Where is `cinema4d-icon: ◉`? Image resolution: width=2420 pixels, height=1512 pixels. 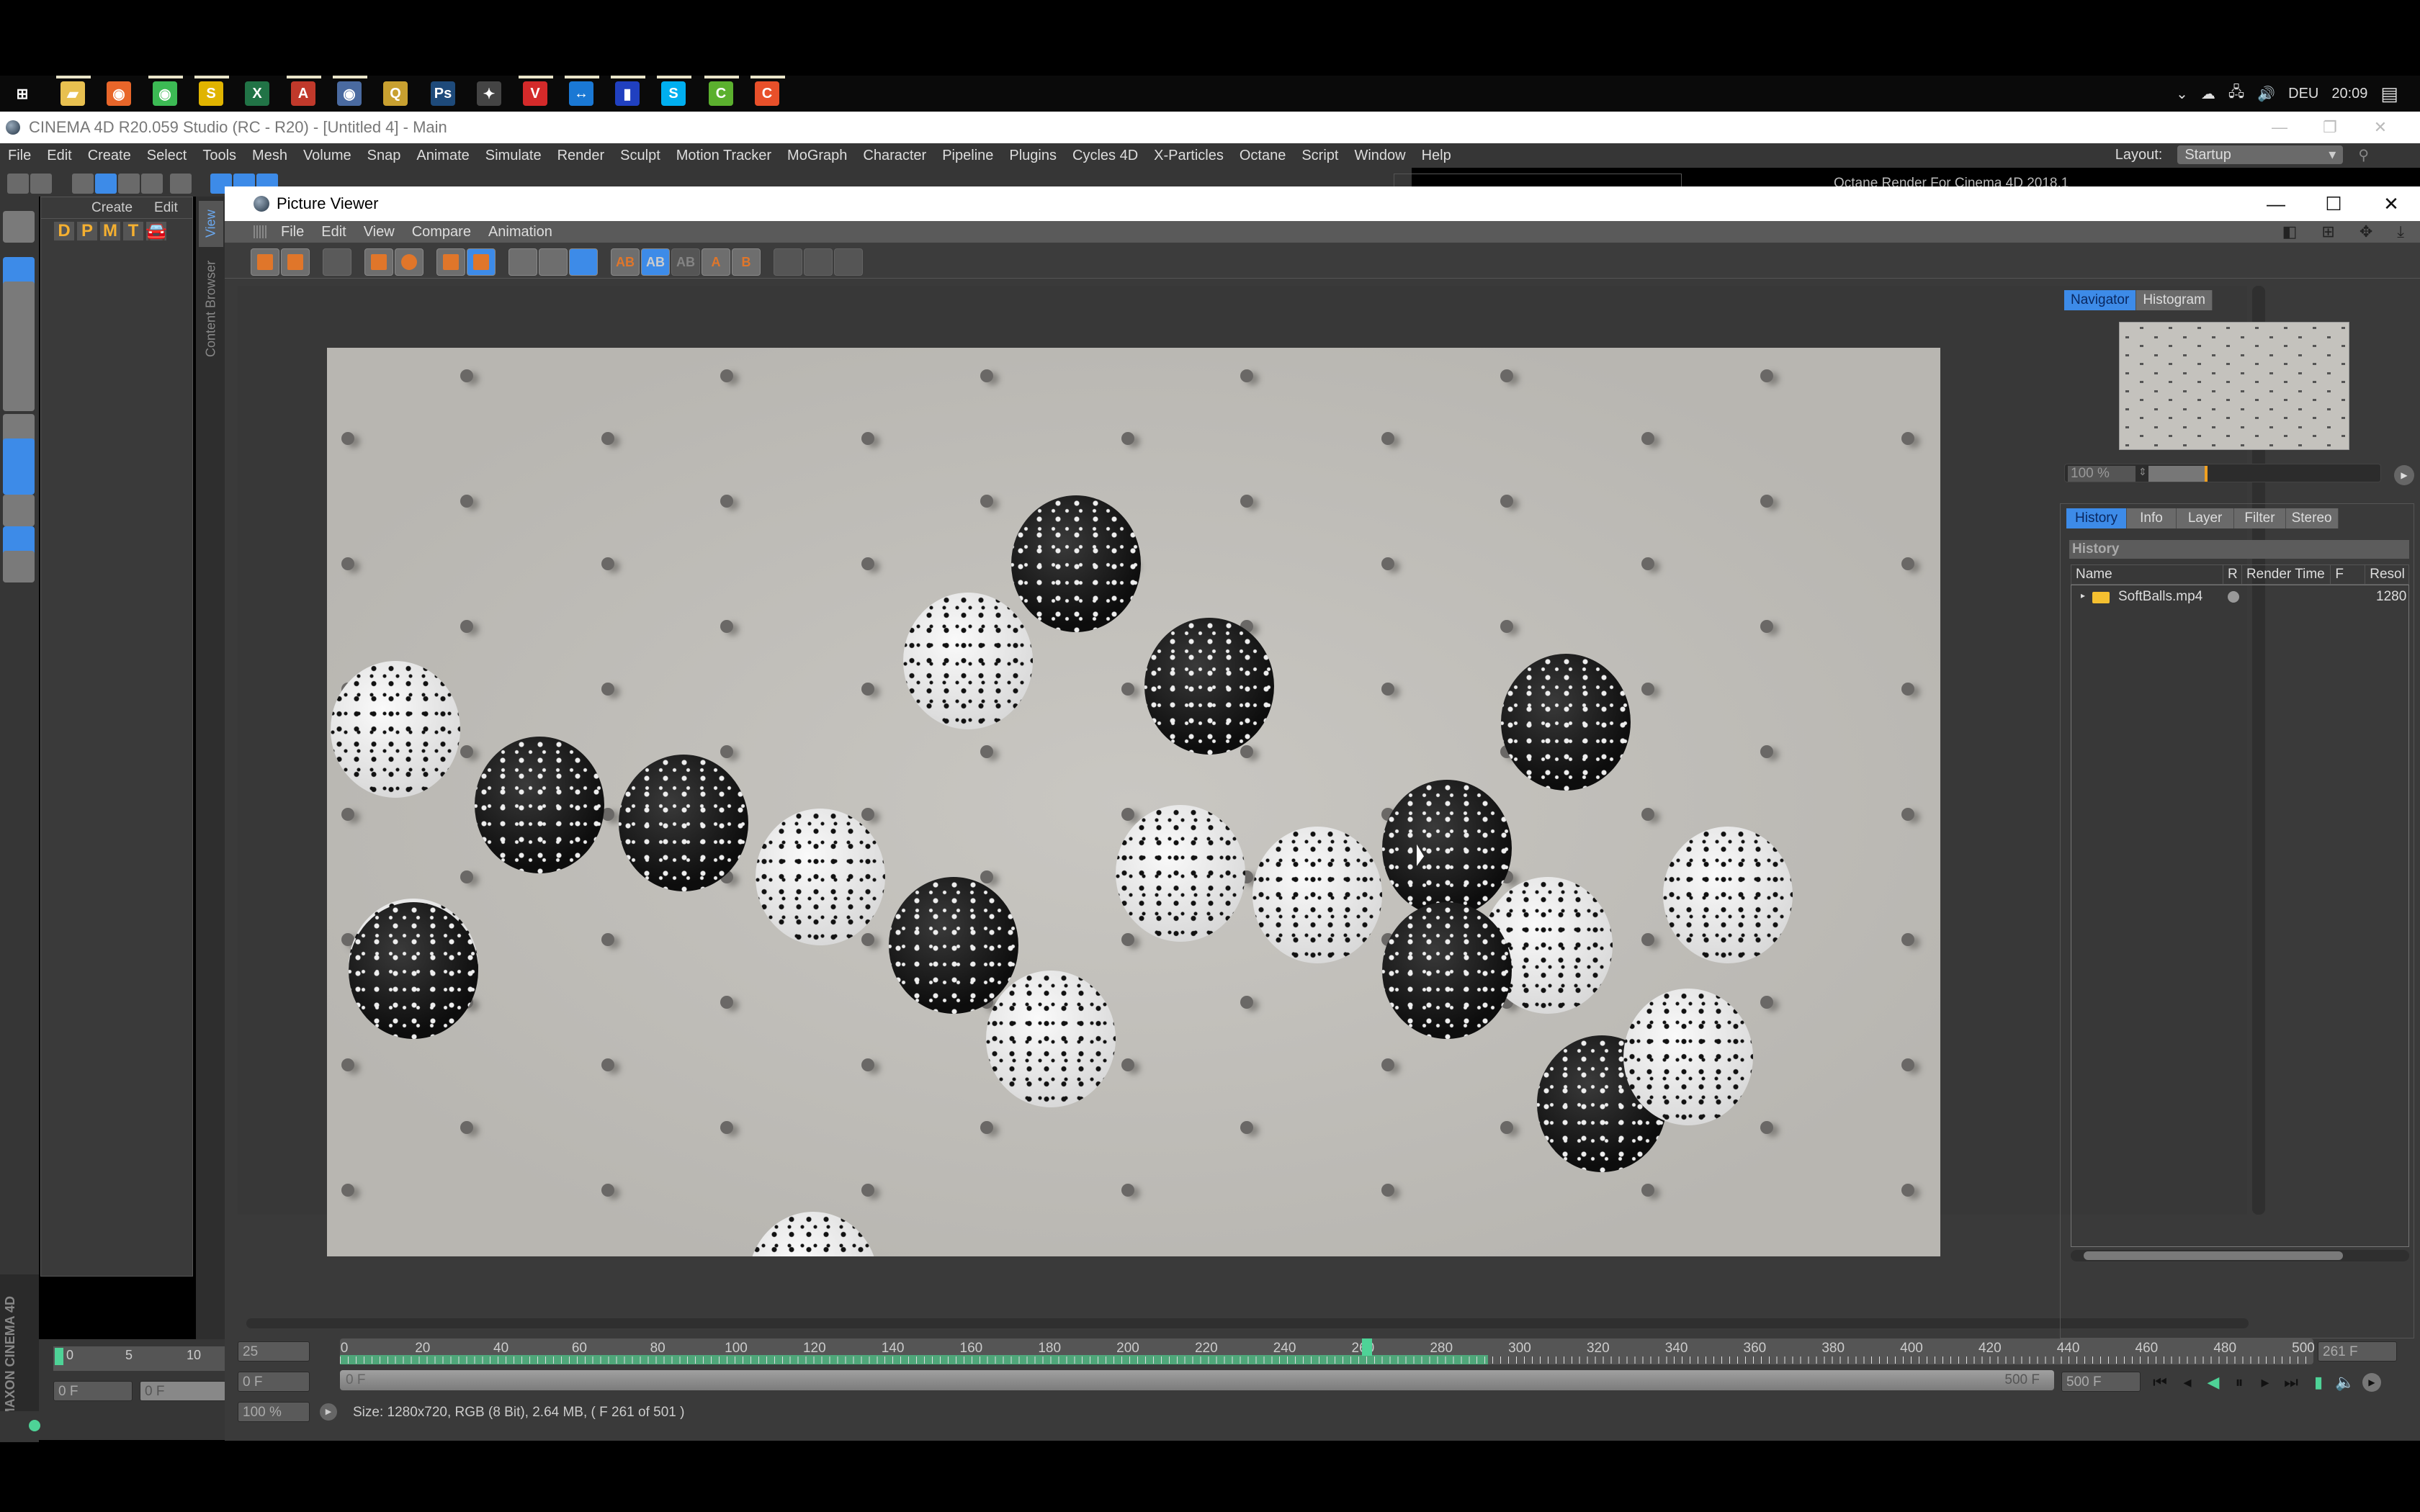
cinema4d-icon: ◉ is located at coordinates (349, 93).